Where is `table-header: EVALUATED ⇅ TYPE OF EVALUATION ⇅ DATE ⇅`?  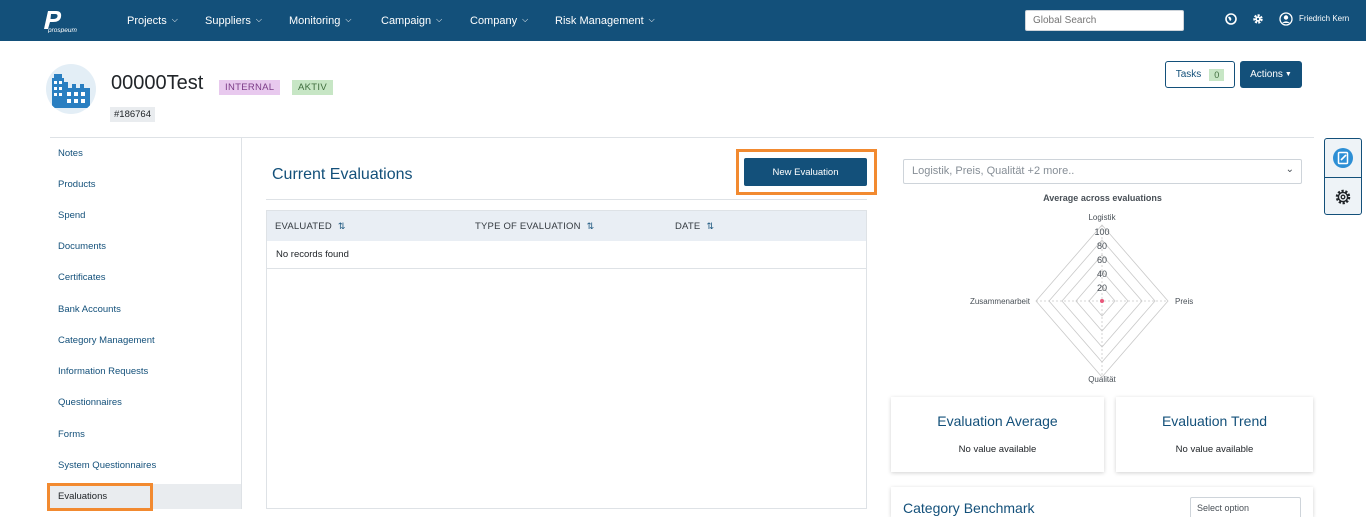
table-header: EVALUATED ⇅ TYPE OF EVALUATION ⇅ DATE ⇅ is located at coordinates (566, 226).